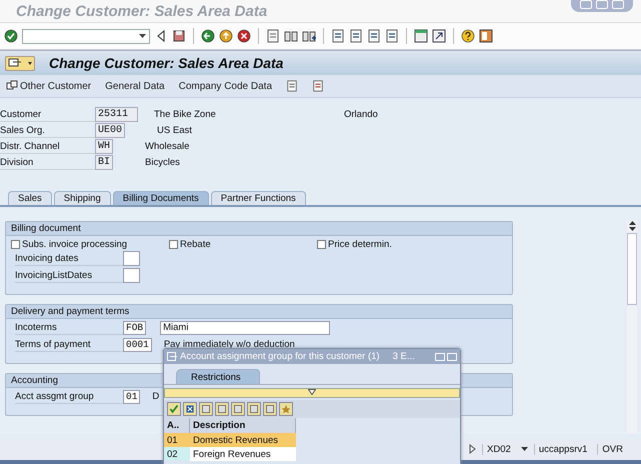  Describe the element at coordinates (498, 449) in the screenshot. I see `transaction-code: XD02` at that location.